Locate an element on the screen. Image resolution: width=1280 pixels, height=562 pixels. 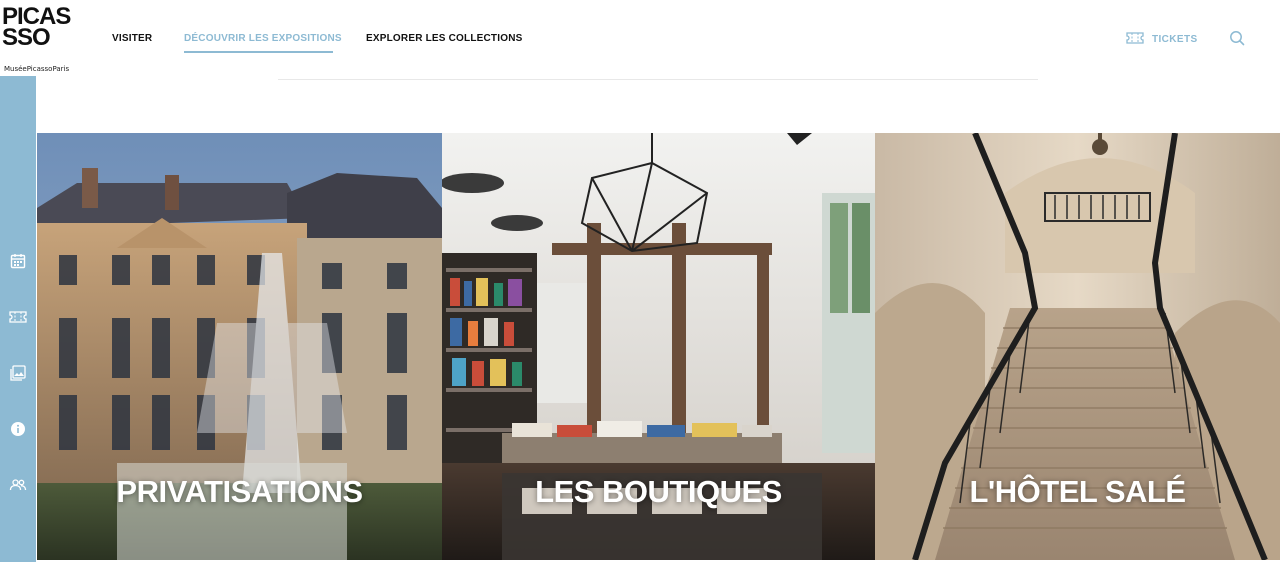
nav-item-visiter: VISITER is located at coordinates (132, 38).